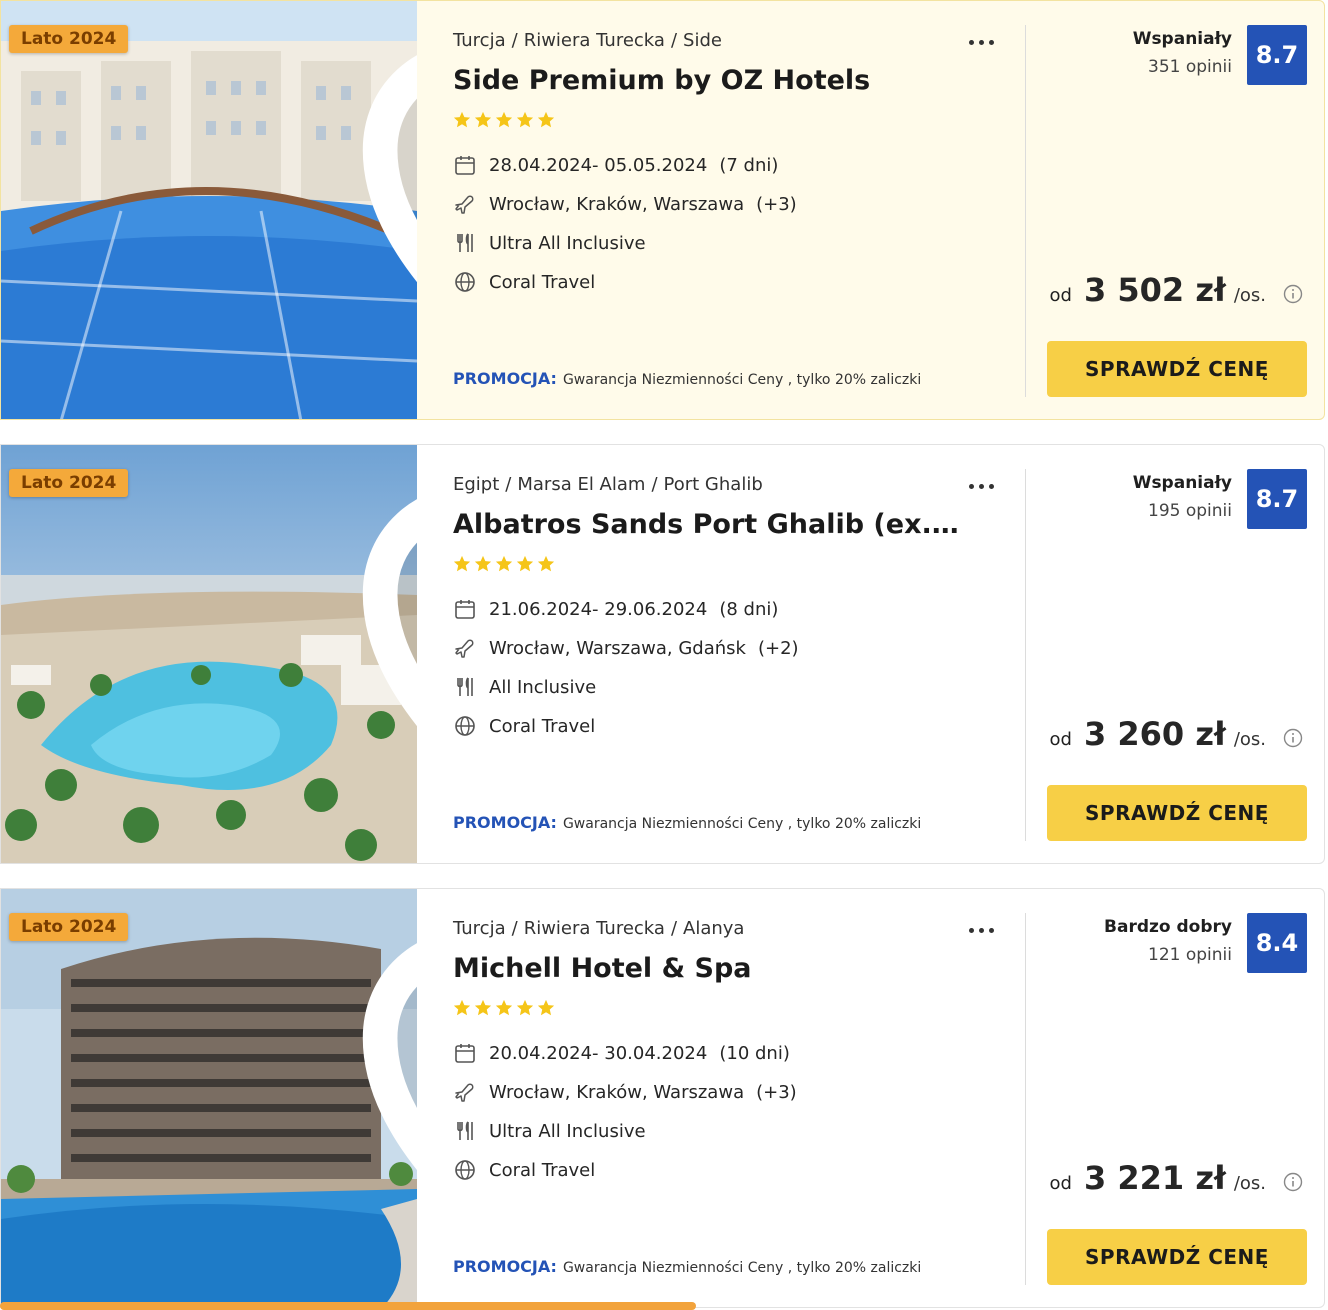 The width and height of the screenshot is (1328, 1310). I want to click on board-type: All Inclusive, so click(524, 687).